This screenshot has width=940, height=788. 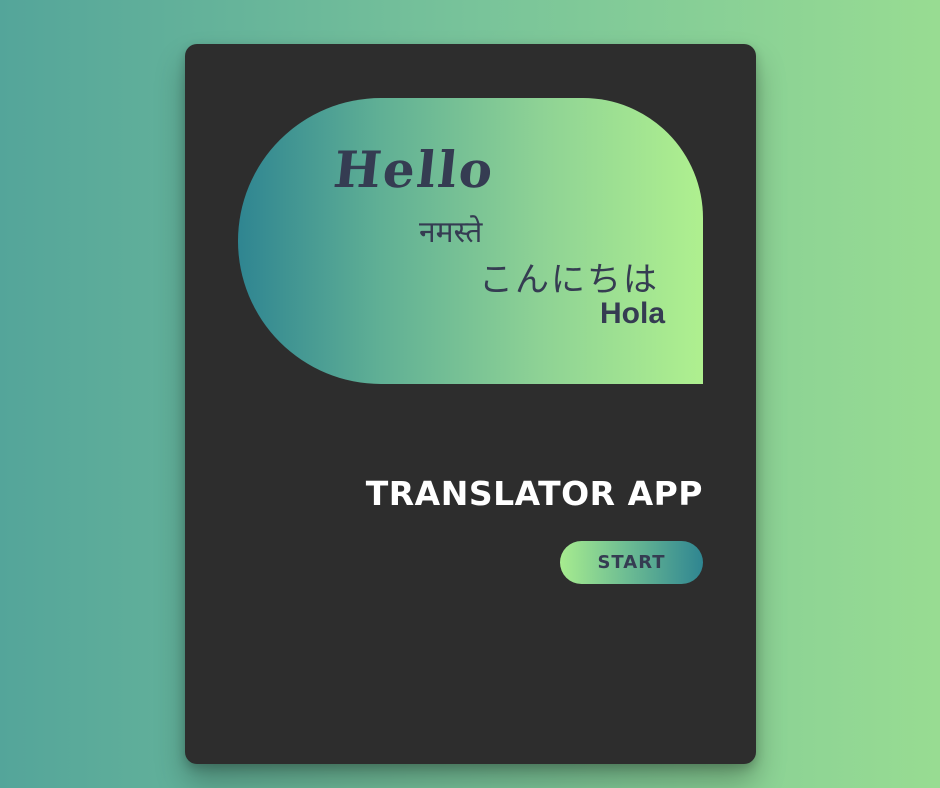 What do you see at coordinates (451, 232) in the screenshot?
I see `greeting-hindi: नमस्ते` at bounding box center [451, 232].